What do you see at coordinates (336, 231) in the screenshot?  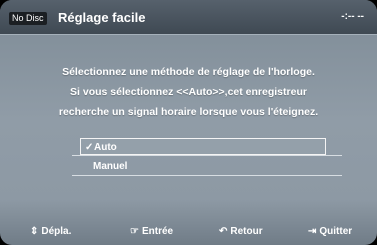 I see `footer-exit-label: Quitter` at bounding box center [336, 231].